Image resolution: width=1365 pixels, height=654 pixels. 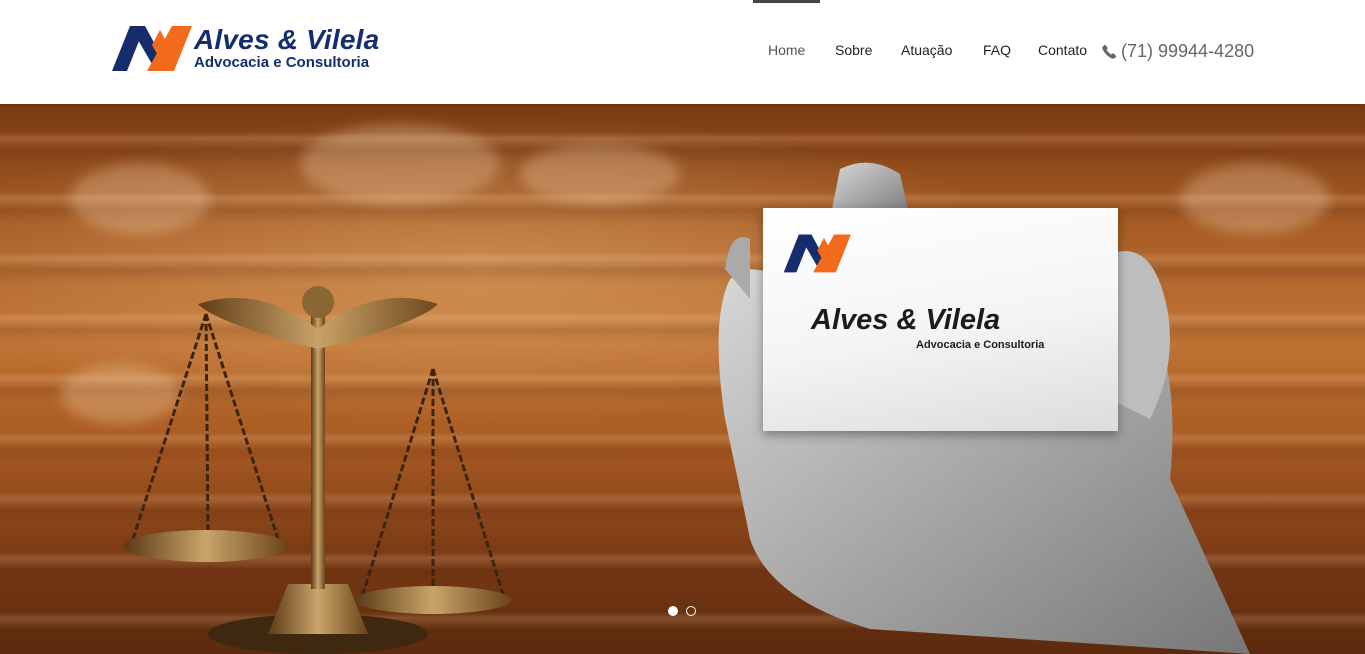 I want to click on nav-item-home: Home, so click(x=786, y=52).